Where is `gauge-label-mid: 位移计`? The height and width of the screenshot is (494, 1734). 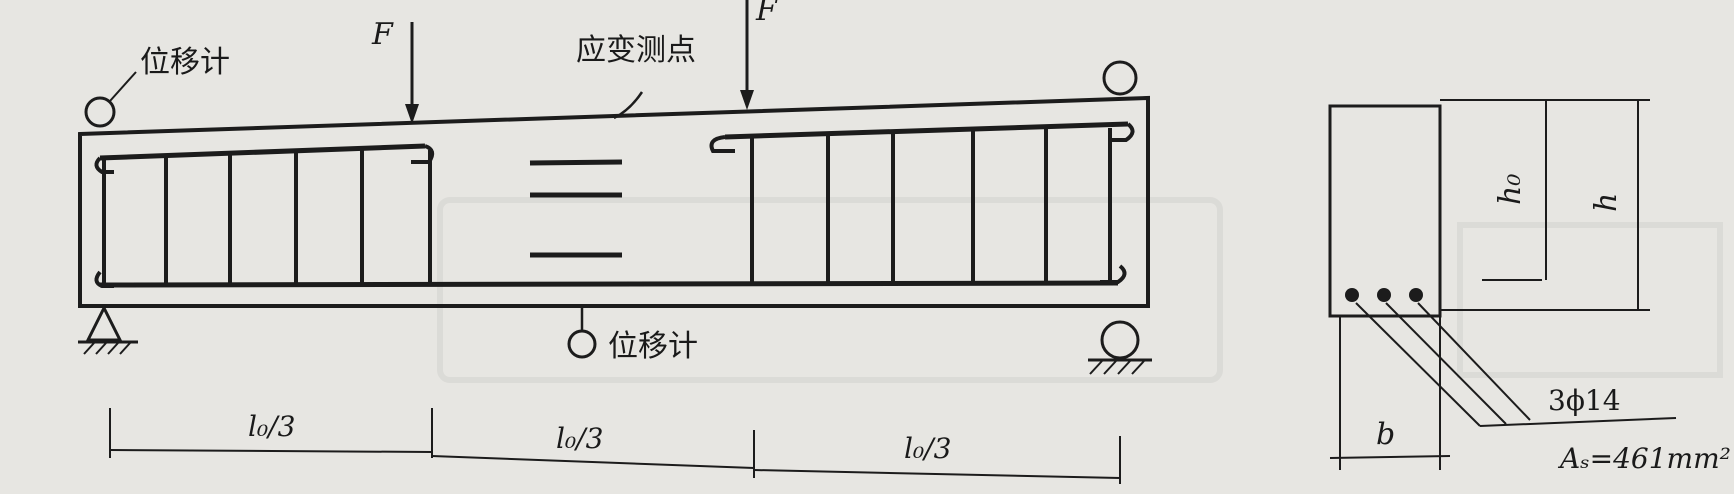 gauge-label-mid: 位移计 is located at coordinates (653, 346).